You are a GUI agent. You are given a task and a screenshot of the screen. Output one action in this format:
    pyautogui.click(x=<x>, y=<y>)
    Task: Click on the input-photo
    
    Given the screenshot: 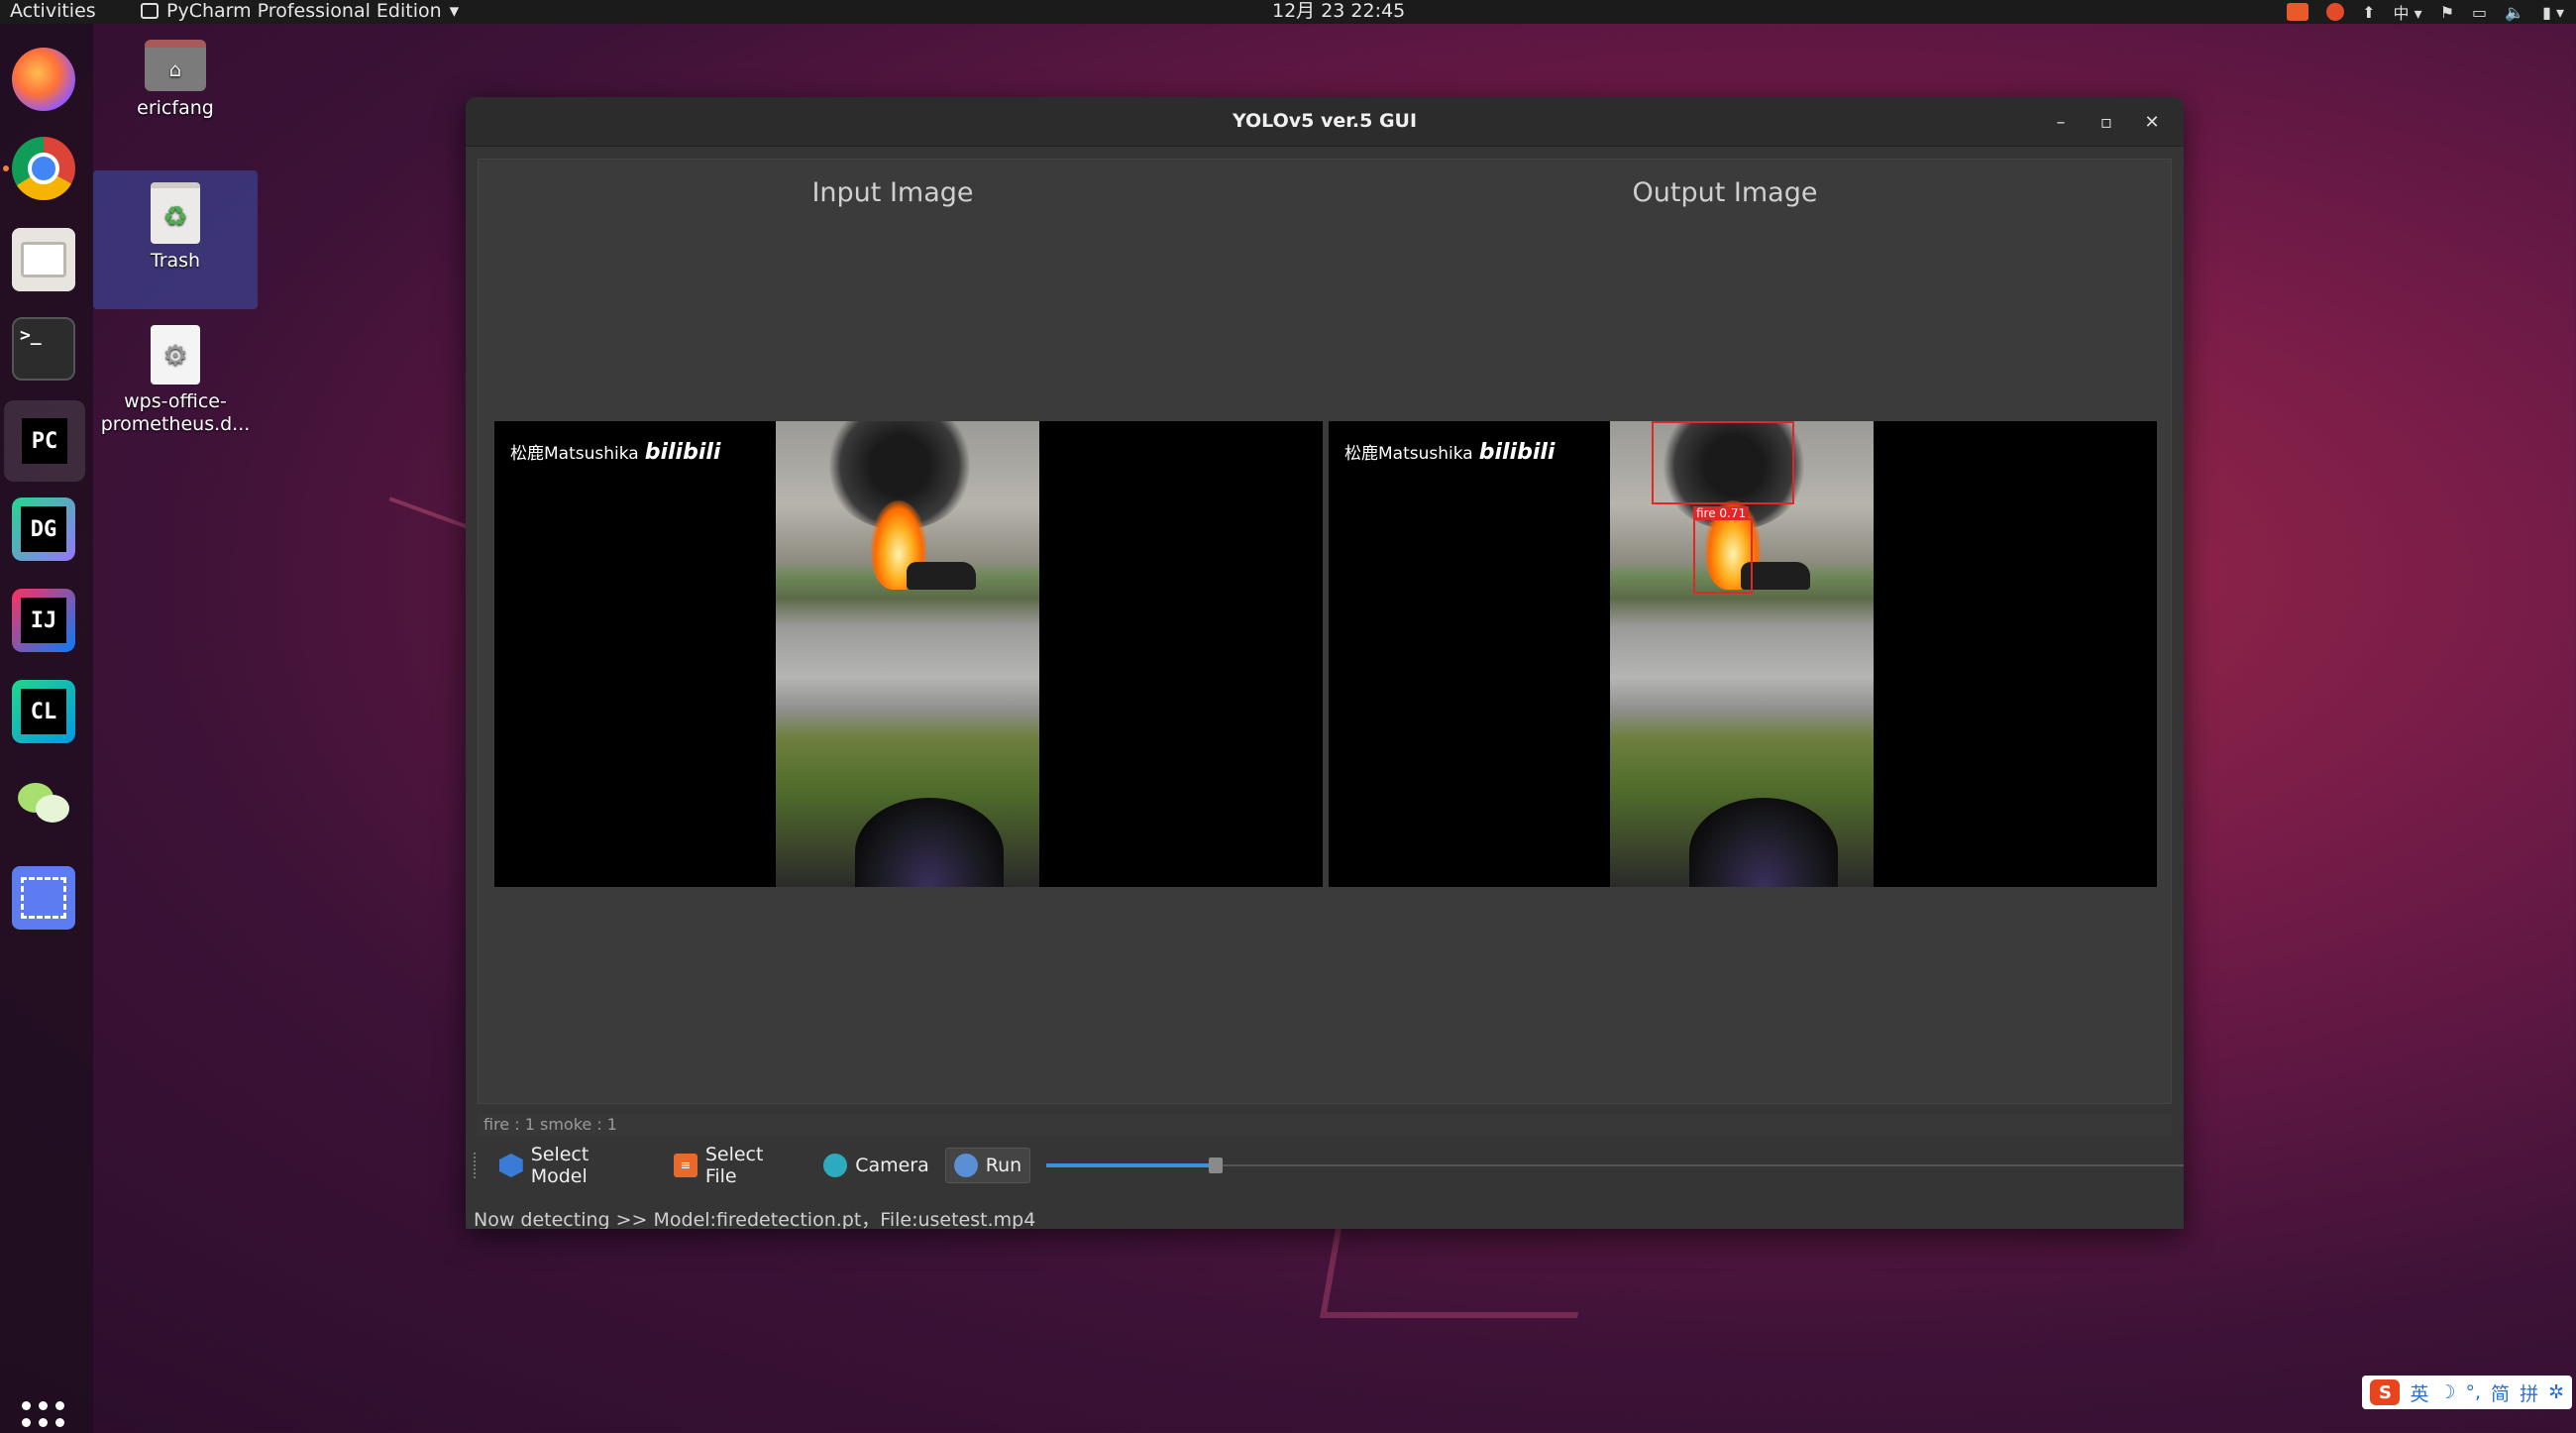 What is the action you would take?
    pyautogui.click(x=907, y=654)
    